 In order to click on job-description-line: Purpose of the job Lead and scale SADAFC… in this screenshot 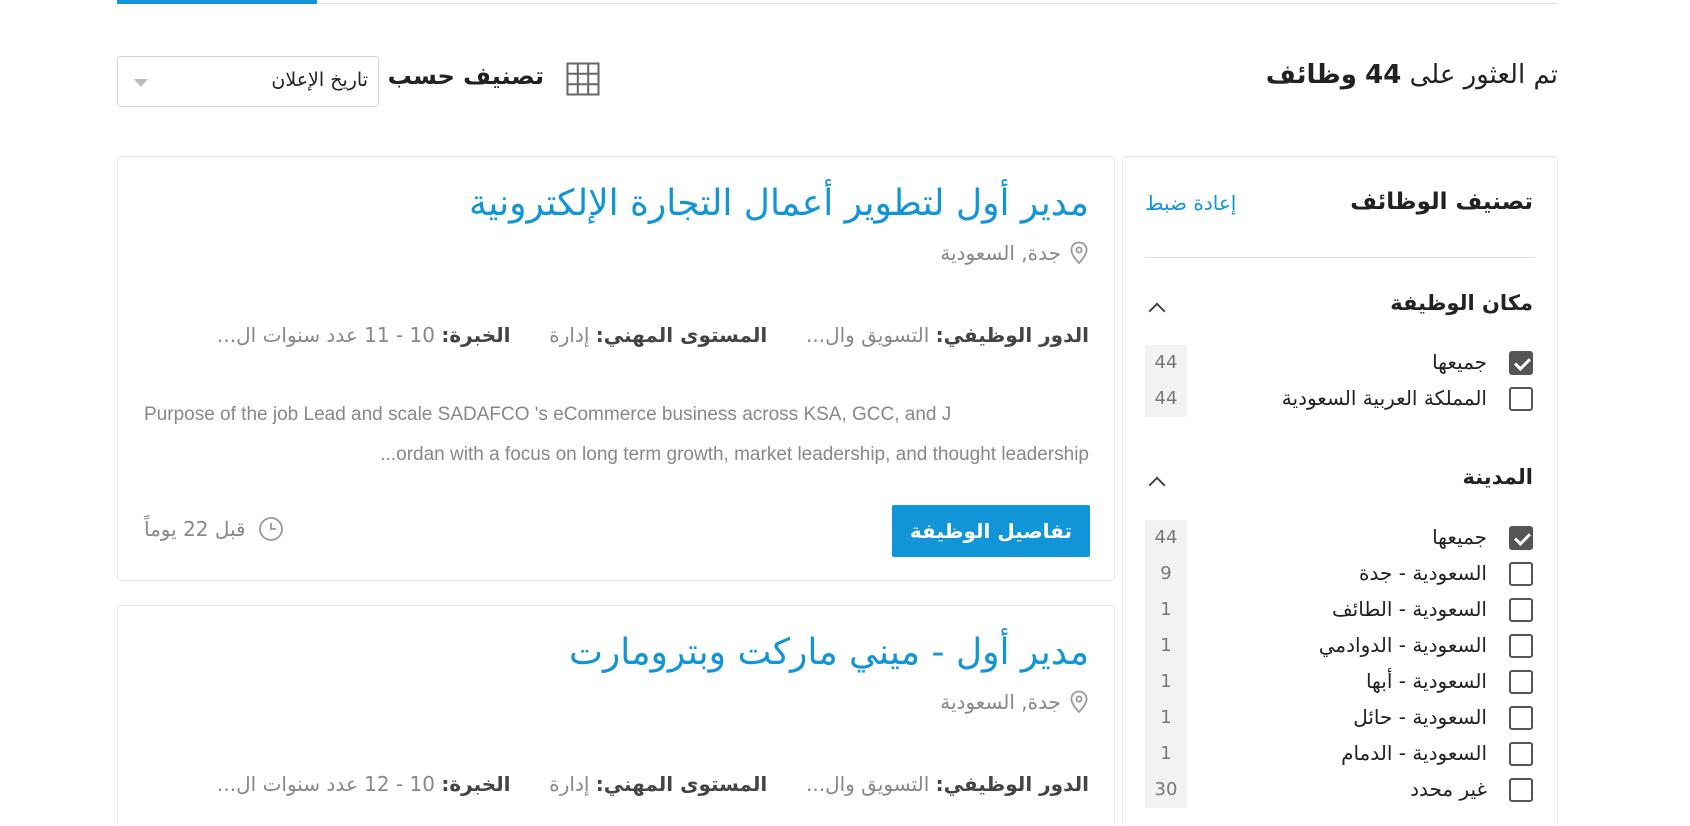, I will do `click(548, 414)`.